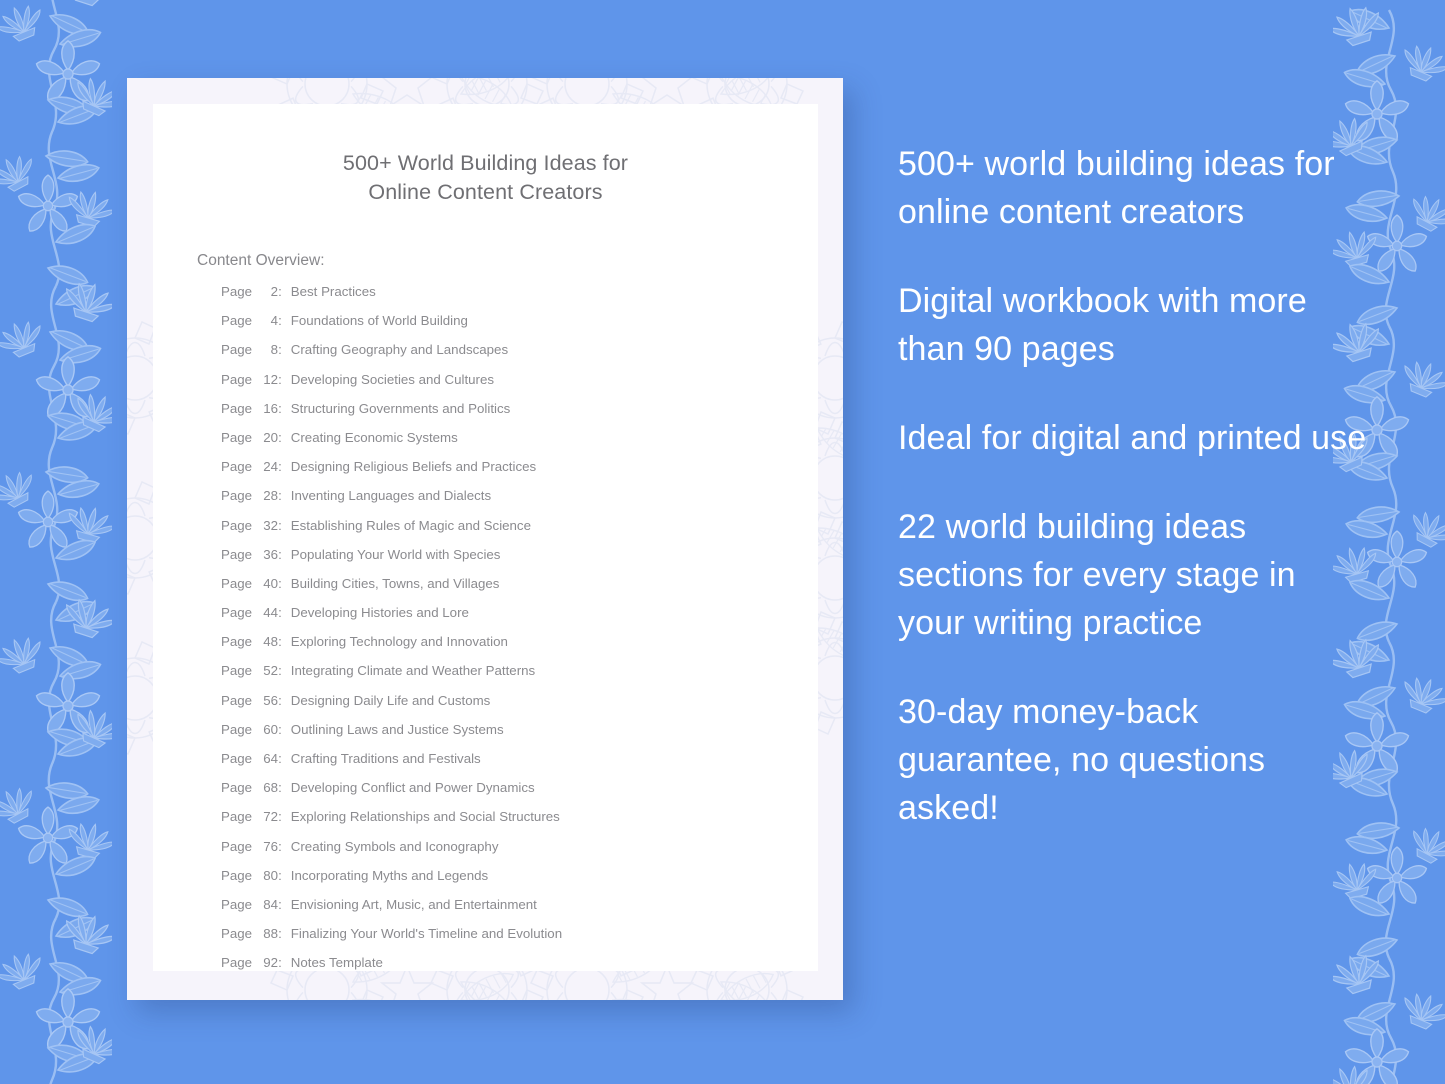 The height and width of the screenshot is (1084, 1445). Describe the element at coordinates (271, 554) in the screenshot. I see `toc-page-number: 36` at that location.